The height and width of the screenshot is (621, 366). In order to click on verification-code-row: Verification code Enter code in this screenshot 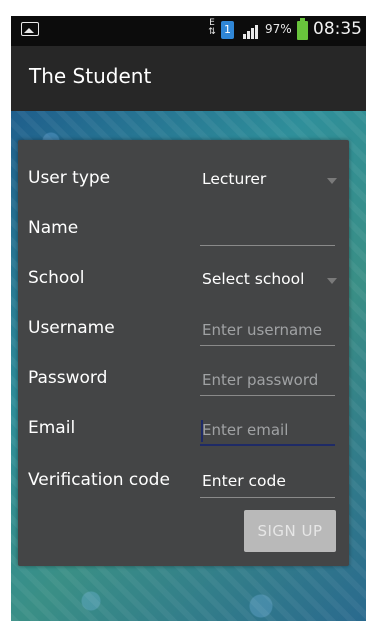, I will do `click(183, 482)`.